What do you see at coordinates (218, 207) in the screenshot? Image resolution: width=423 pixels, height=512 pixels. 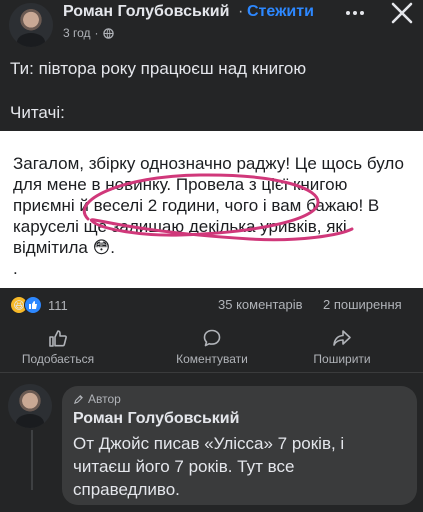 I see `highlight-scribble` at bounding box center [218, 207].